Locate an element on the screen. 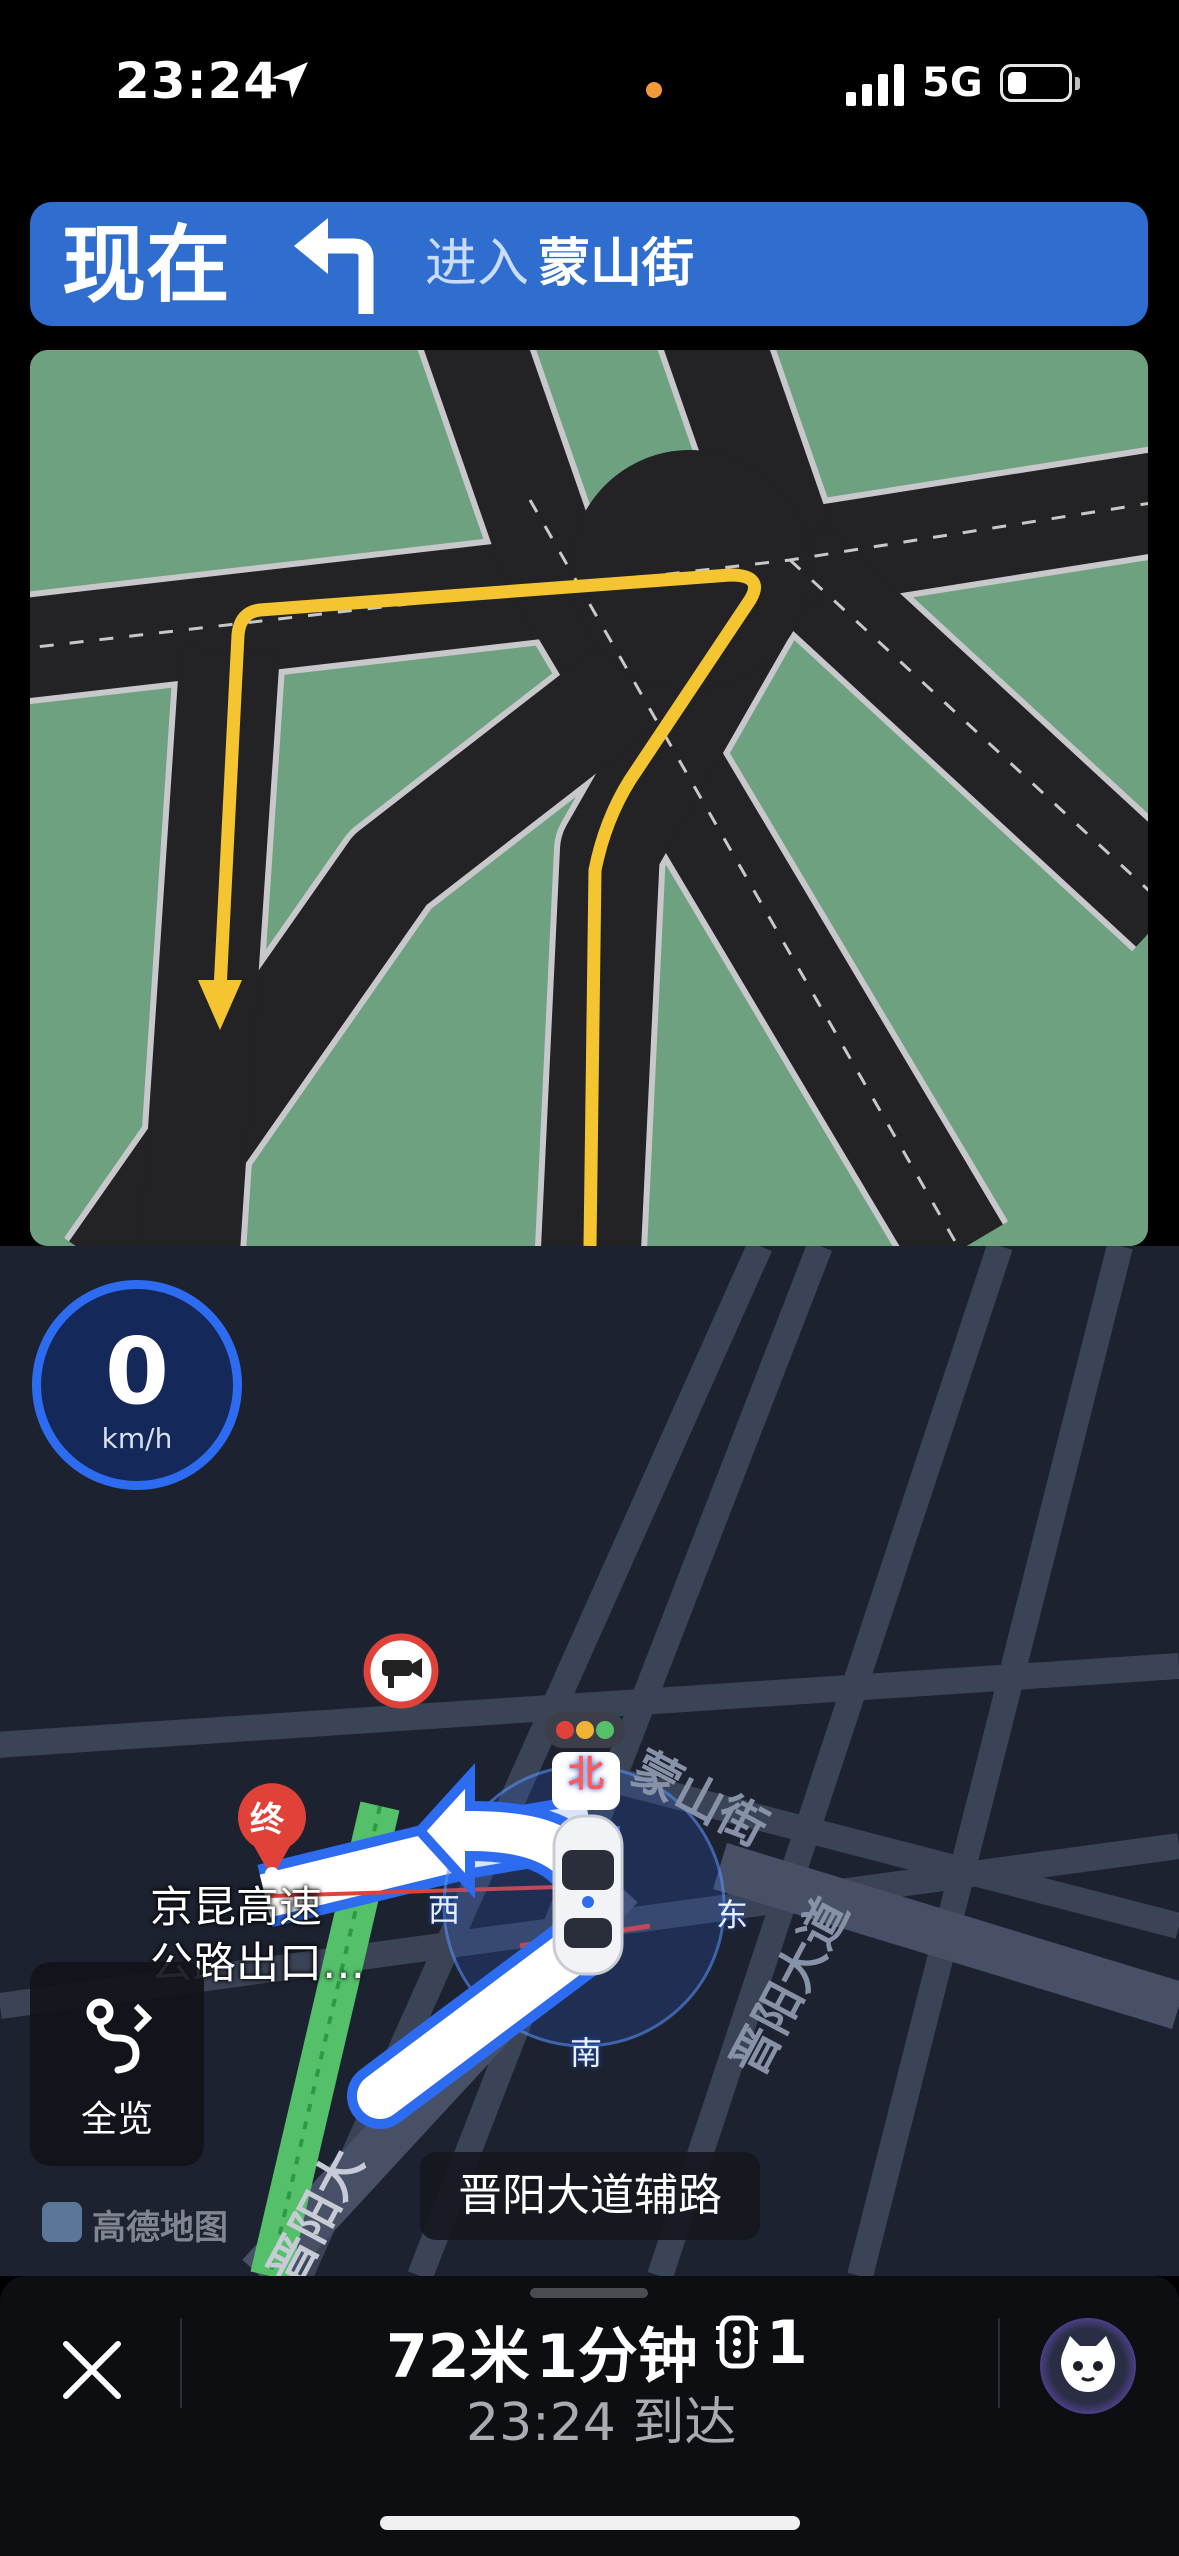 The width and height of the screenshot is (1179, 2556). panel-drag-handle is located at coordinates (589, 2293).